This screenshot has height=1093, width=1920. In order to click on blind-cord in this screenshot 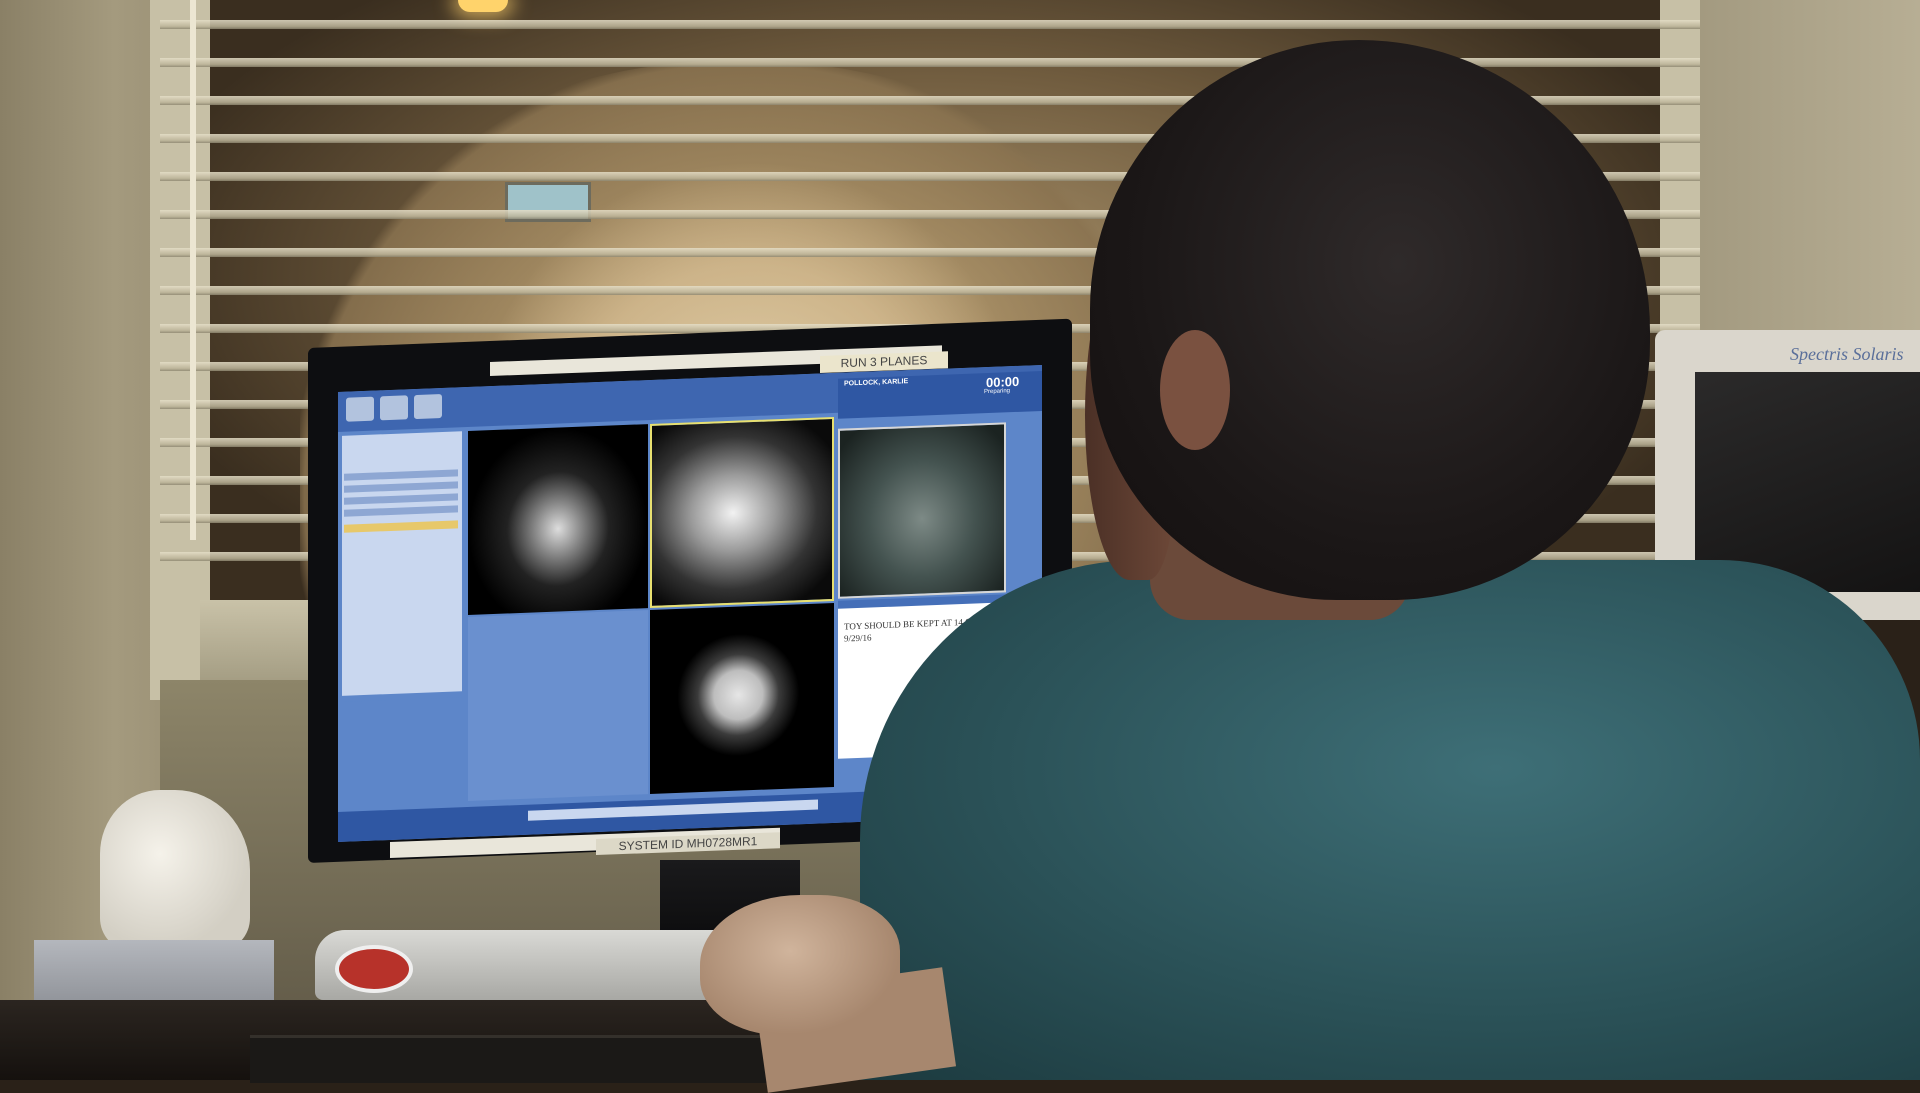, I will do `click(193, 270)`.